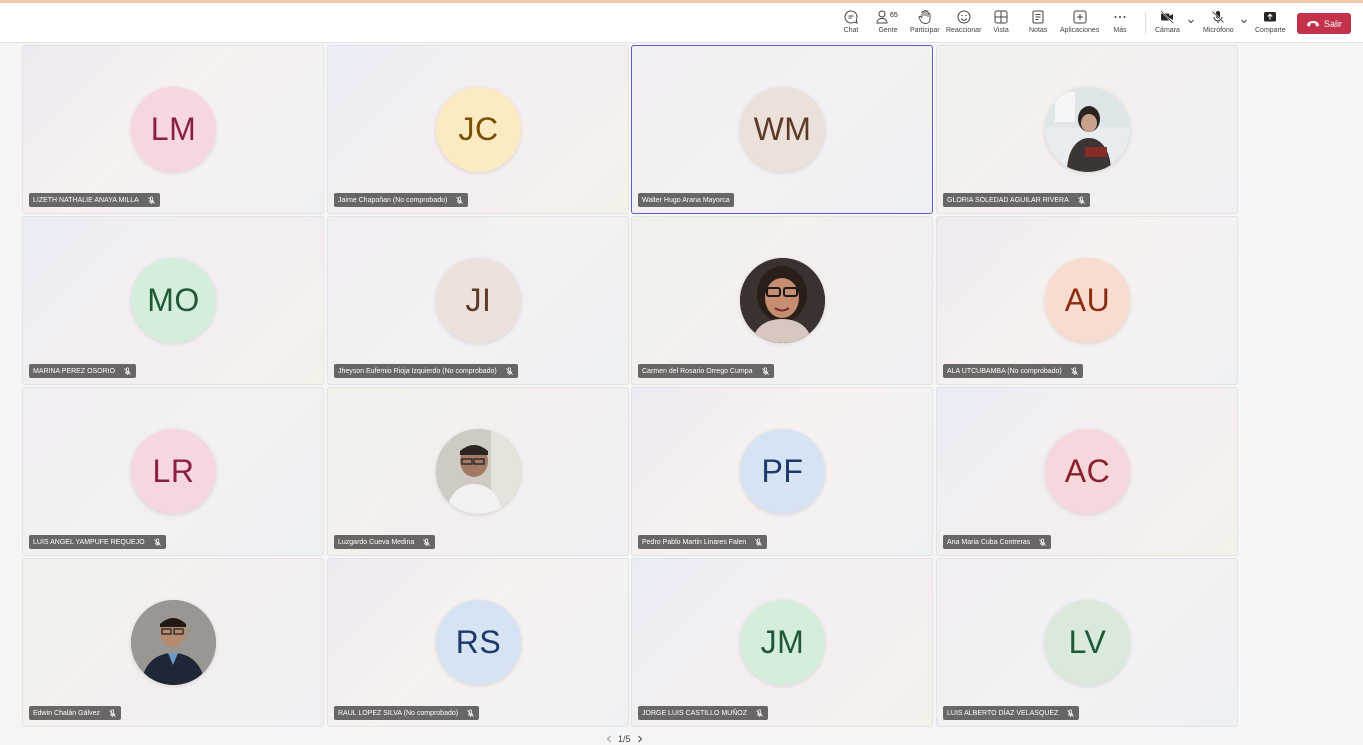  I want to click on participant-name: Pedro Pablo Martin Linares Falen, so click(694, 542).